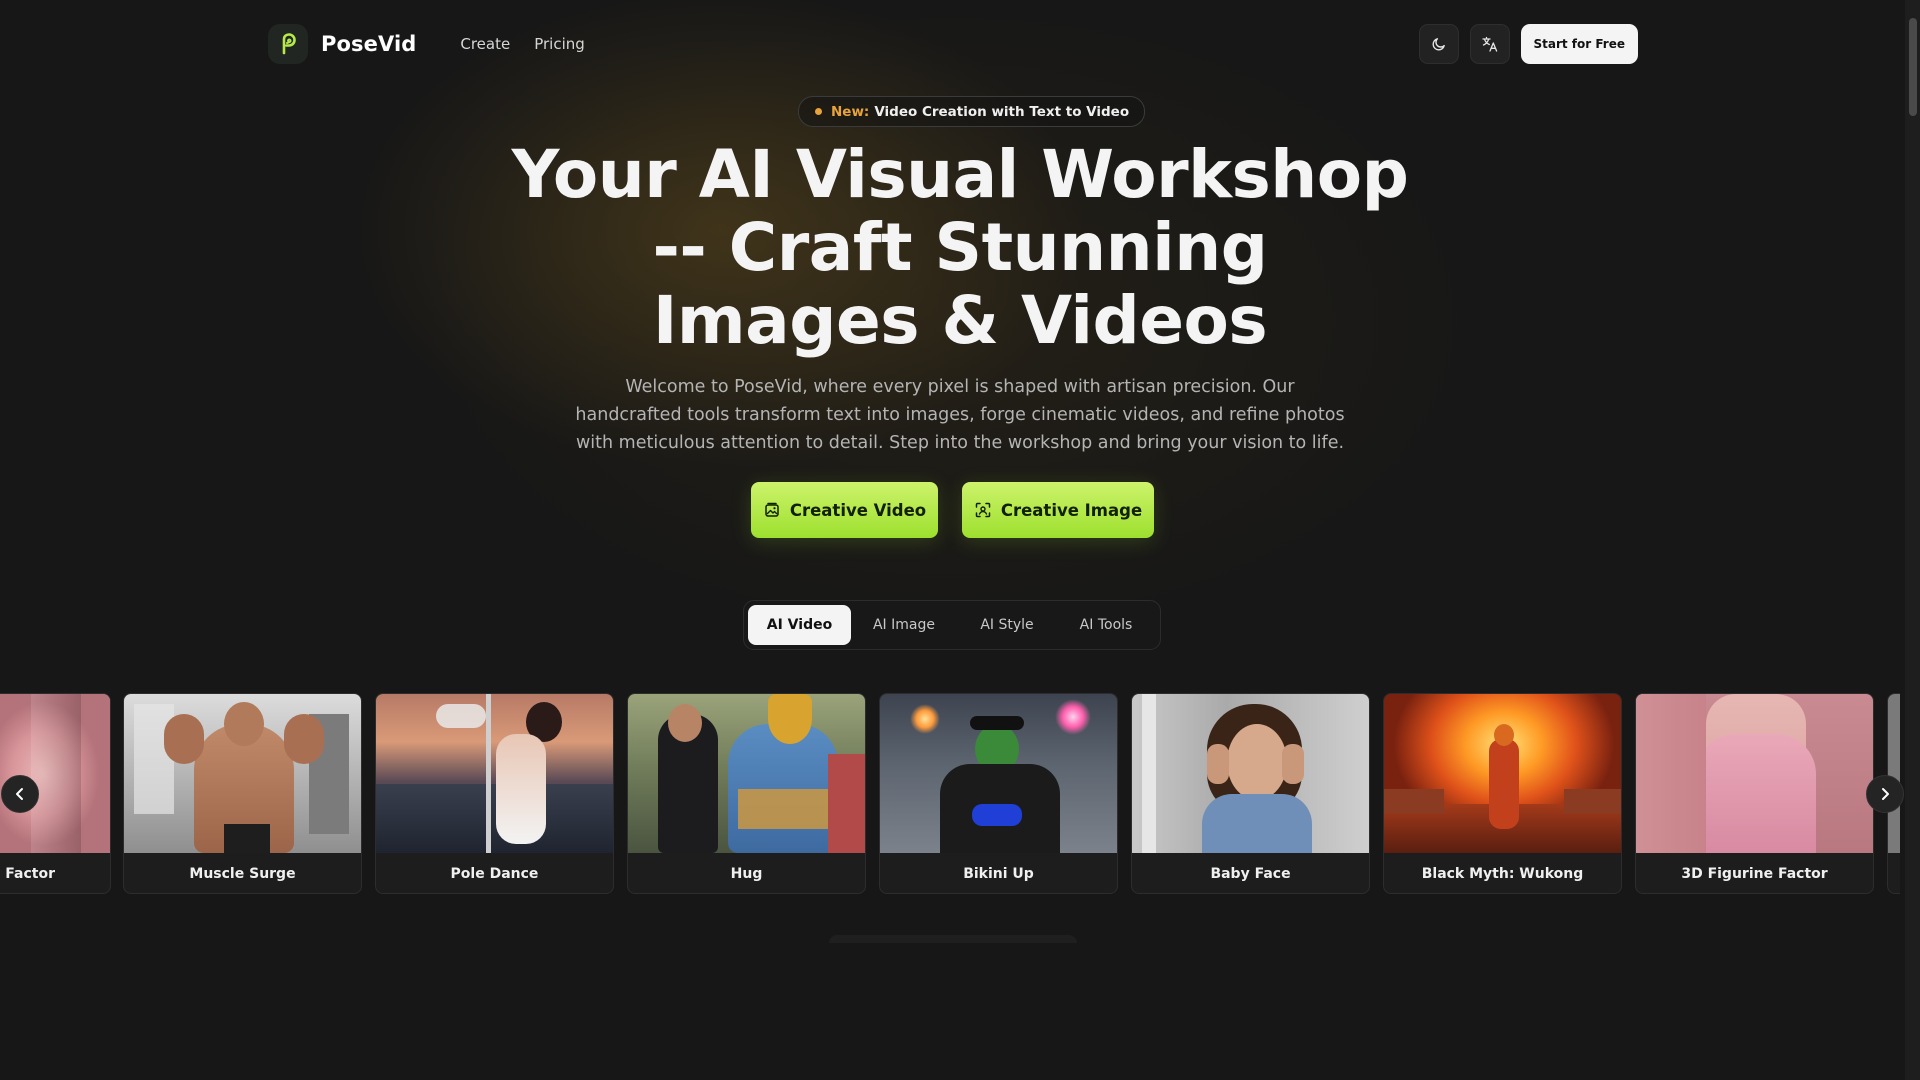 Image resolution: width=1920 pixels, height=1080 pixels. I want to click on badge-dot, so click(818, 111).